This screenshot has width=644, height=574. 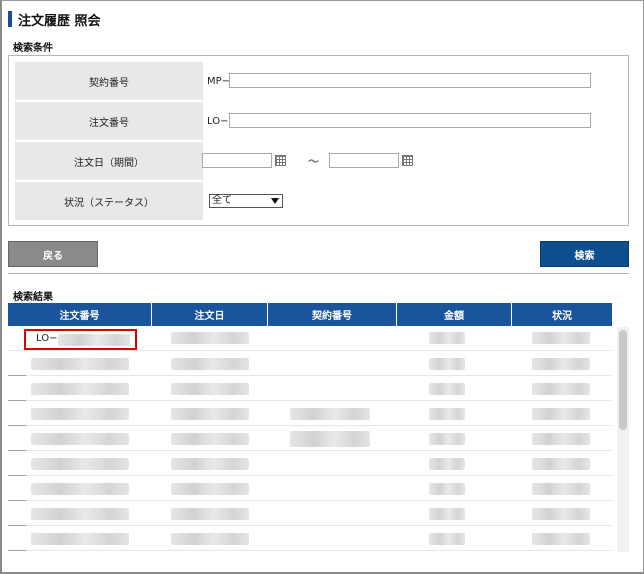 What do you see at coordinates (410, 120) in the screenshot?
I see `order-number-input` at bounding box center [410, 120].